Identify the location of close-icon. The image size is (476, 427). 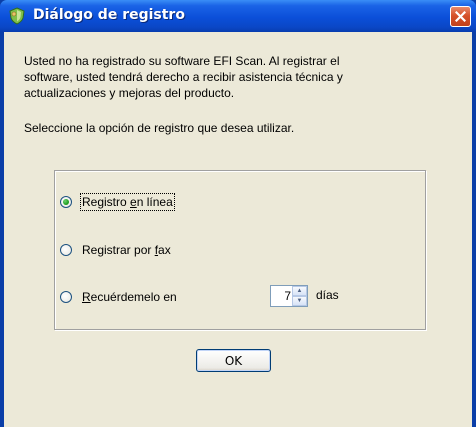
(460, 16).